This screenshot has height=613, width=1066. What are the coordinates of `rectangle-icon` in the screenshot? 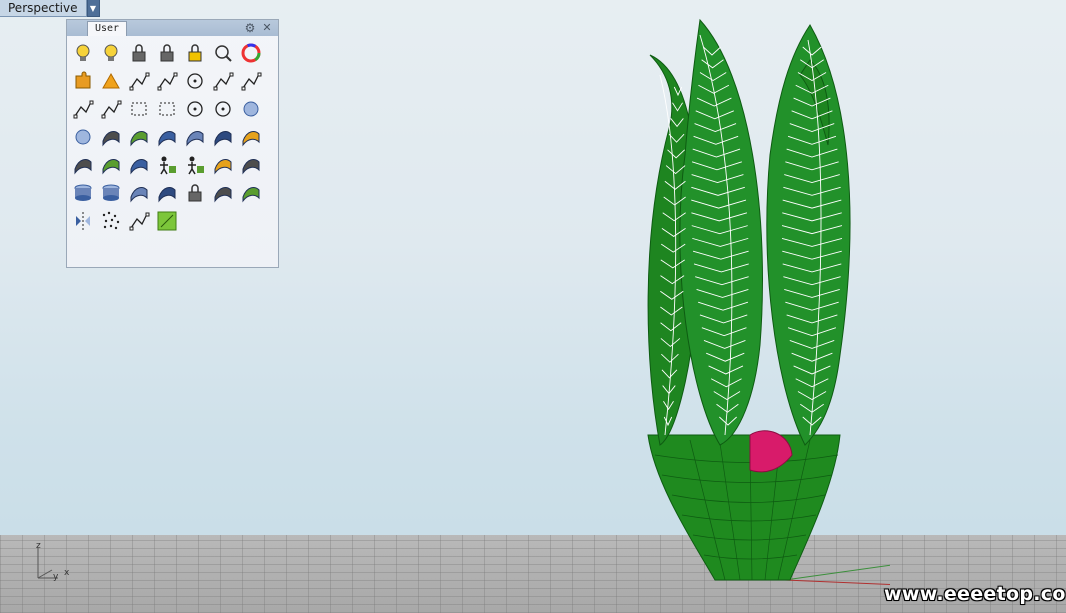 It's located at (167, 109).